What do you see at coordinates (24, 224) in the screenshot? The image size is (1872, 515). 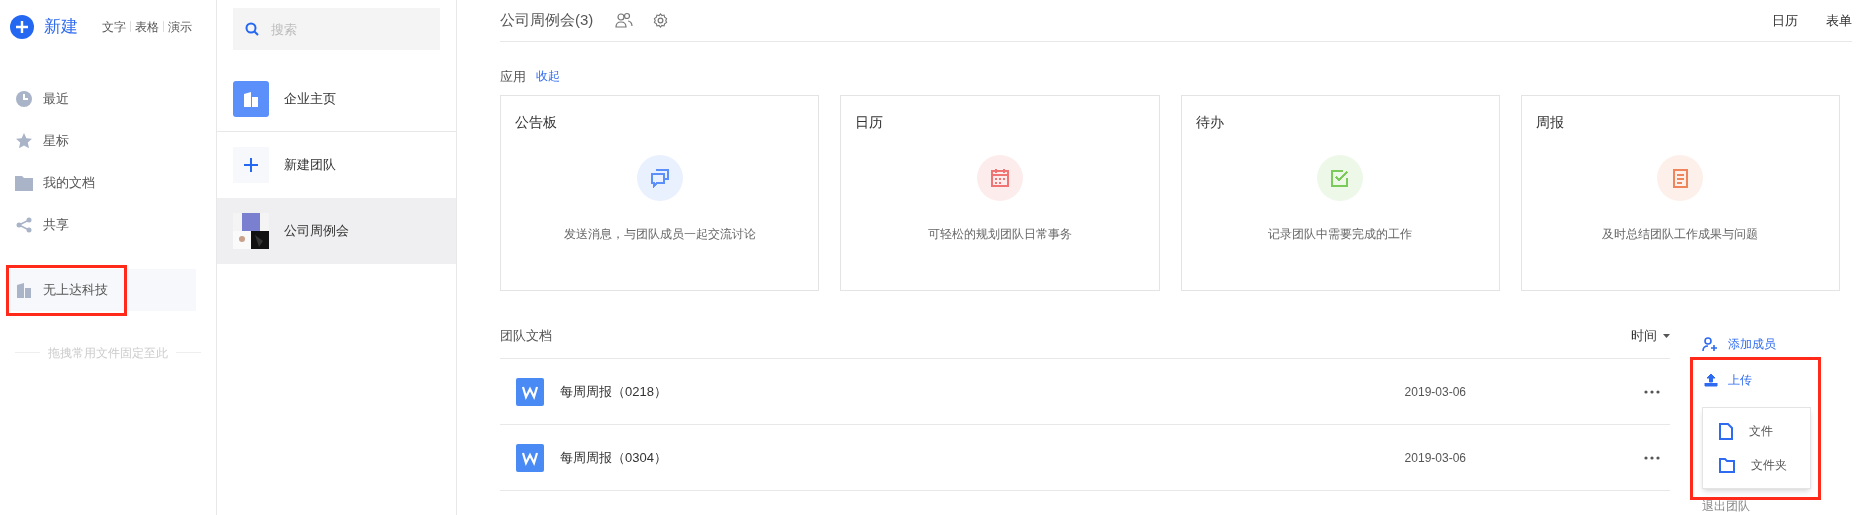 I see `share-icon` at bounding box center [24, 224].